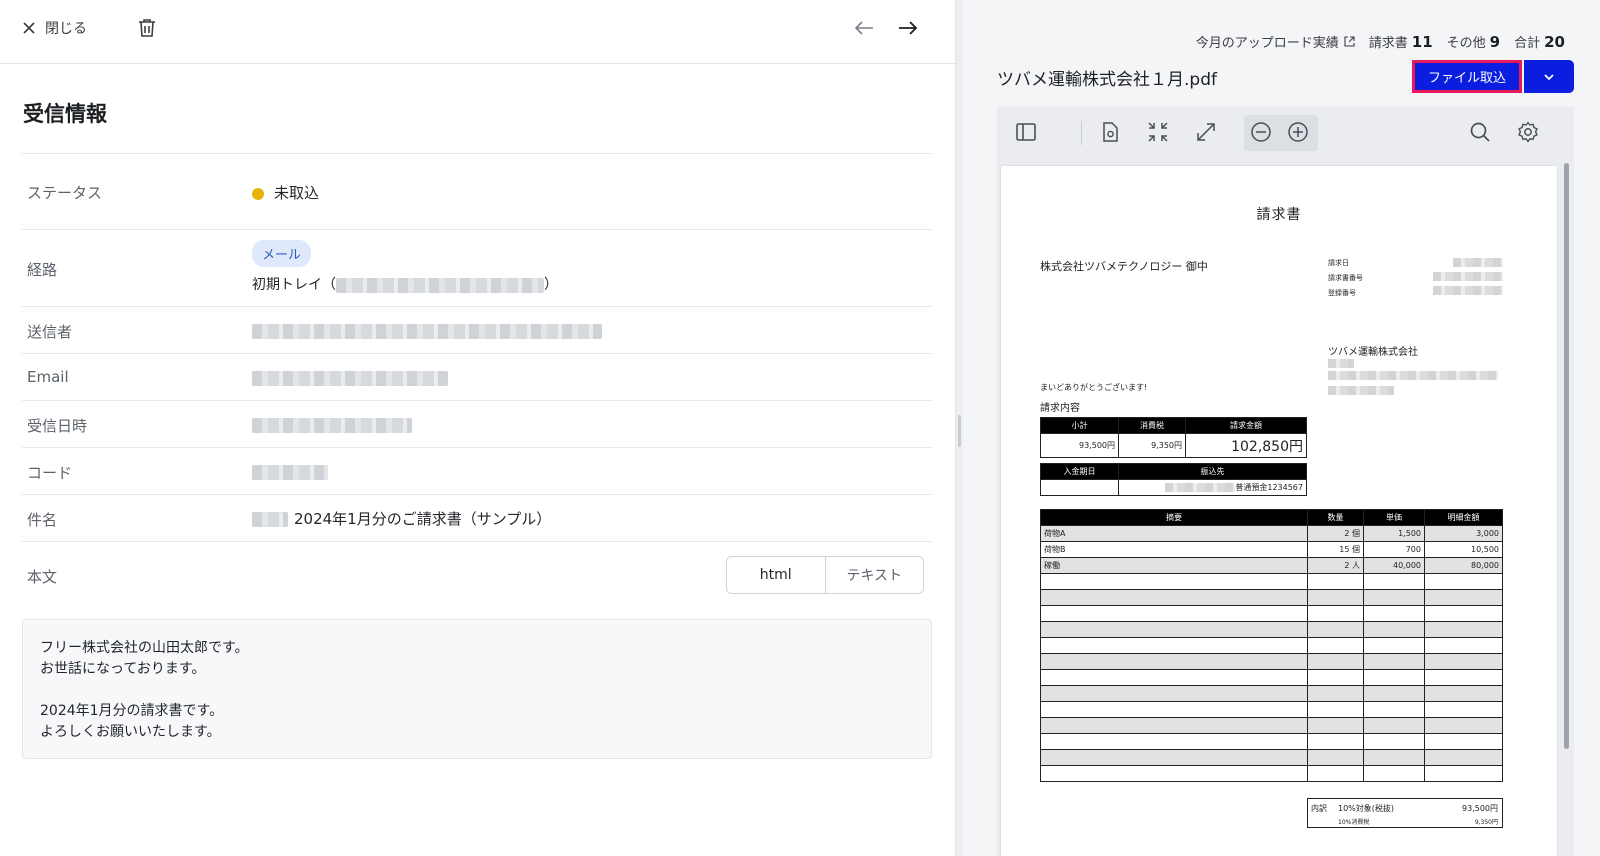  I want to click on gear-icon, so click(1528, 132).